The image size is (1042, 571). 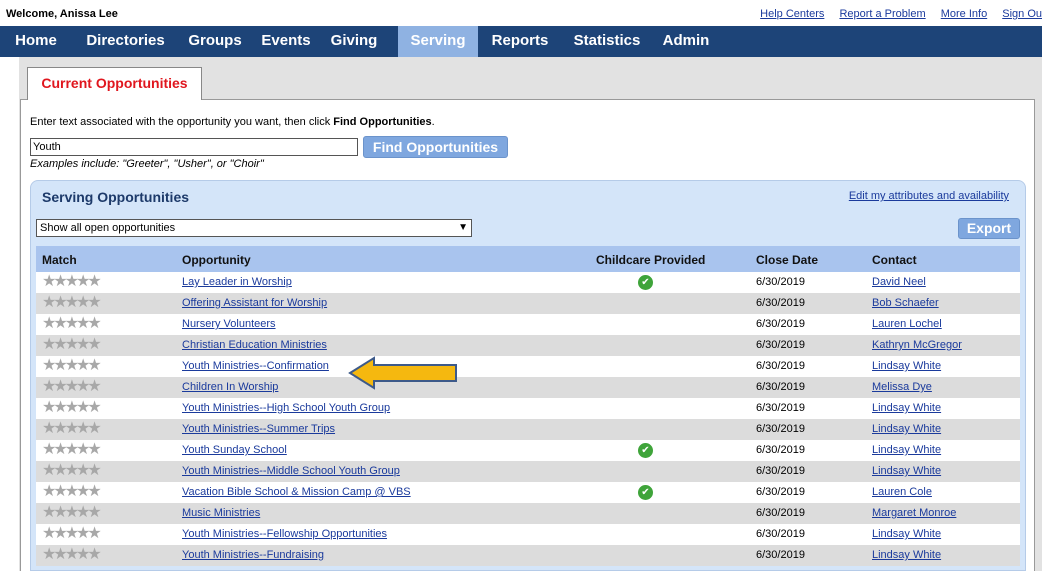 I want to click on nav-directories: Directories, so click(x=125, y=41).